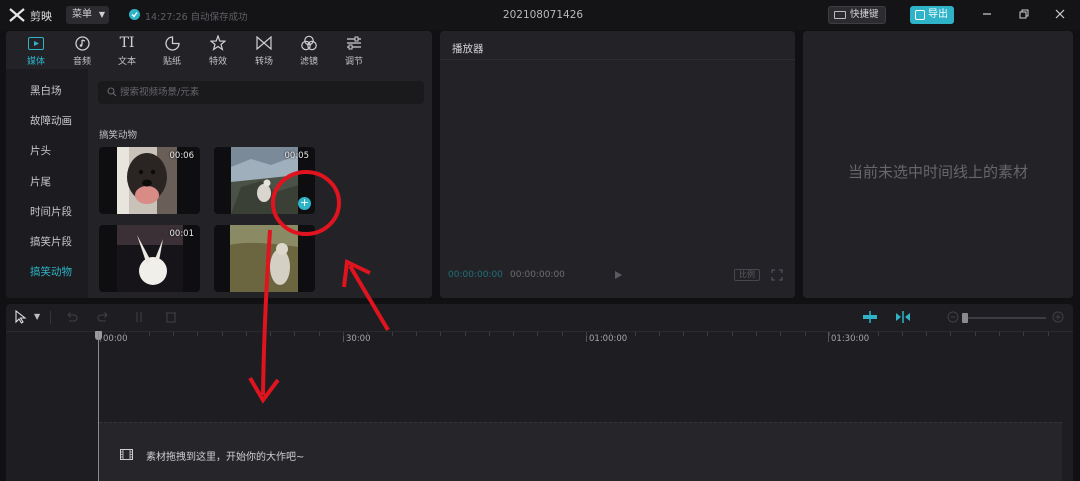 Image resolution: width=1080 pixels, height=481 pixels. Describe the element at coordinates (225, 457) in the screenshot. I see `drop-hint: 素材拖拽到这里，开始你的大作吧~` at that location.